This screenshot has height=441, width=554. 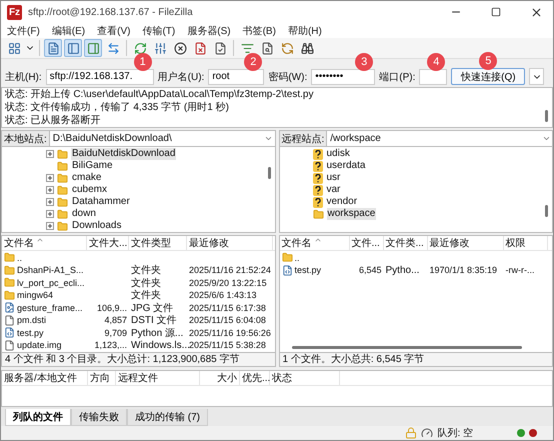 I want to click on left-panel-icon, so click(x=73, y=48).